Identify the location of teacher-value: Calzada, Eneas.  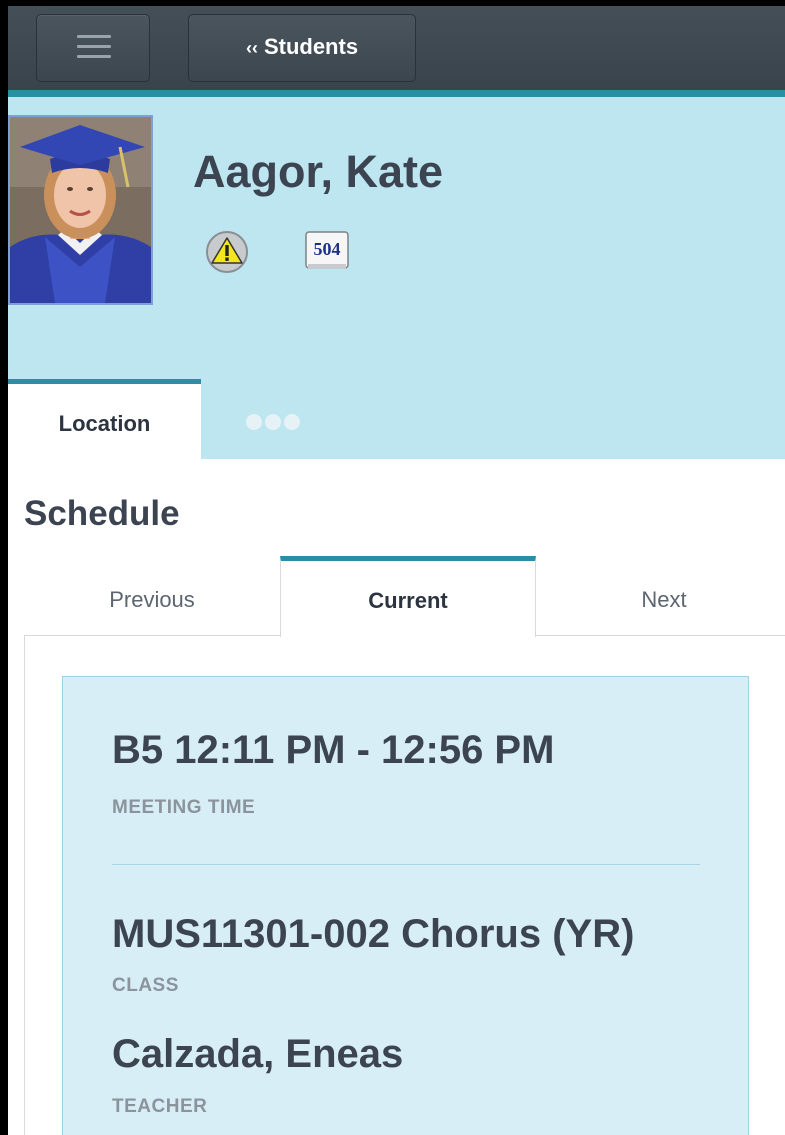
(258, 1054).